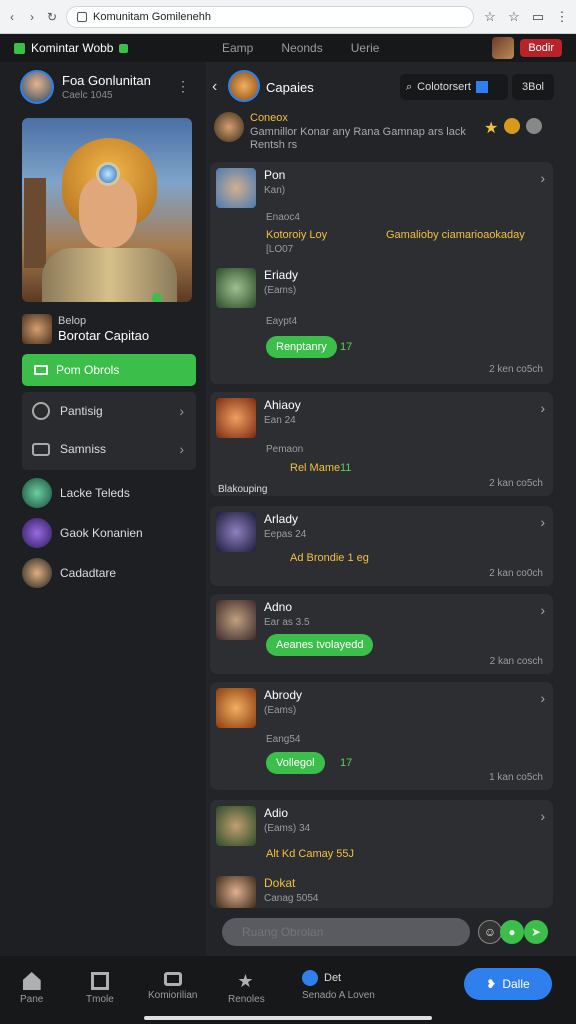 The height and width of the screenshot is (1024, 576). I want to click on list-item-label: Gaok Konanien, so click(101, 533).